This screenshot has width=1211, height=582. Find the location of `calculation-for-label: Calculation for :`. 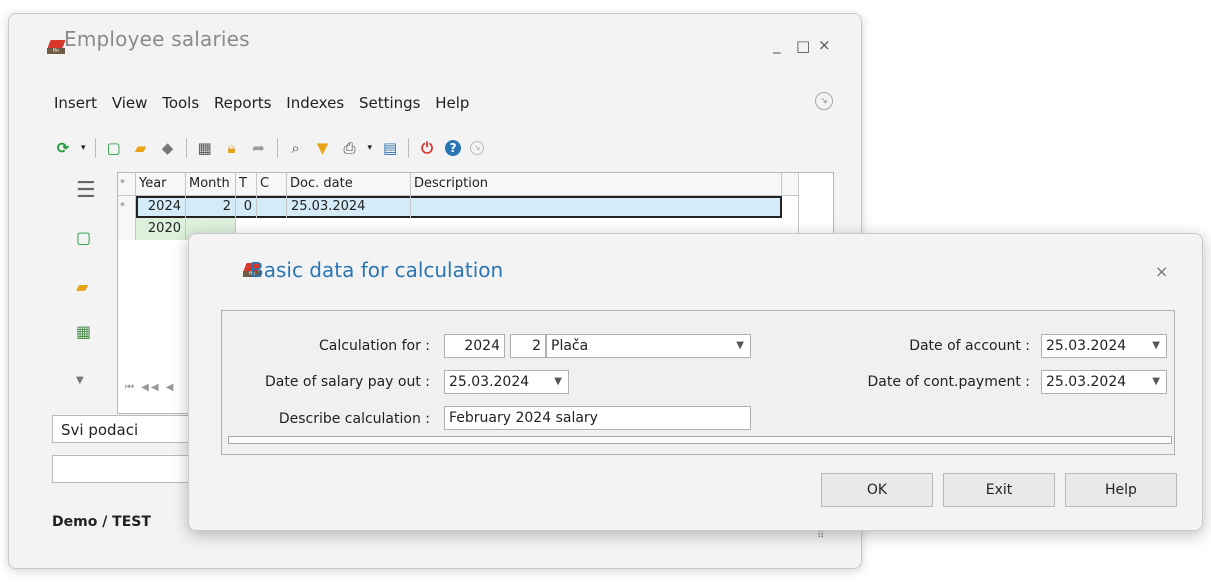

calculation-for-label: Calculation for : is located at coordinates (374, 346).